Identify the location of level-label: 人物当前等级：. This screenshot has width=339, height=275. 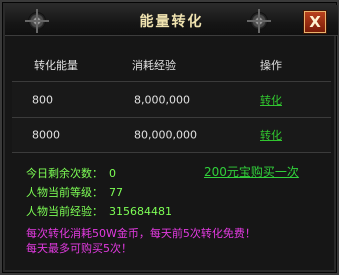
(64, 192).